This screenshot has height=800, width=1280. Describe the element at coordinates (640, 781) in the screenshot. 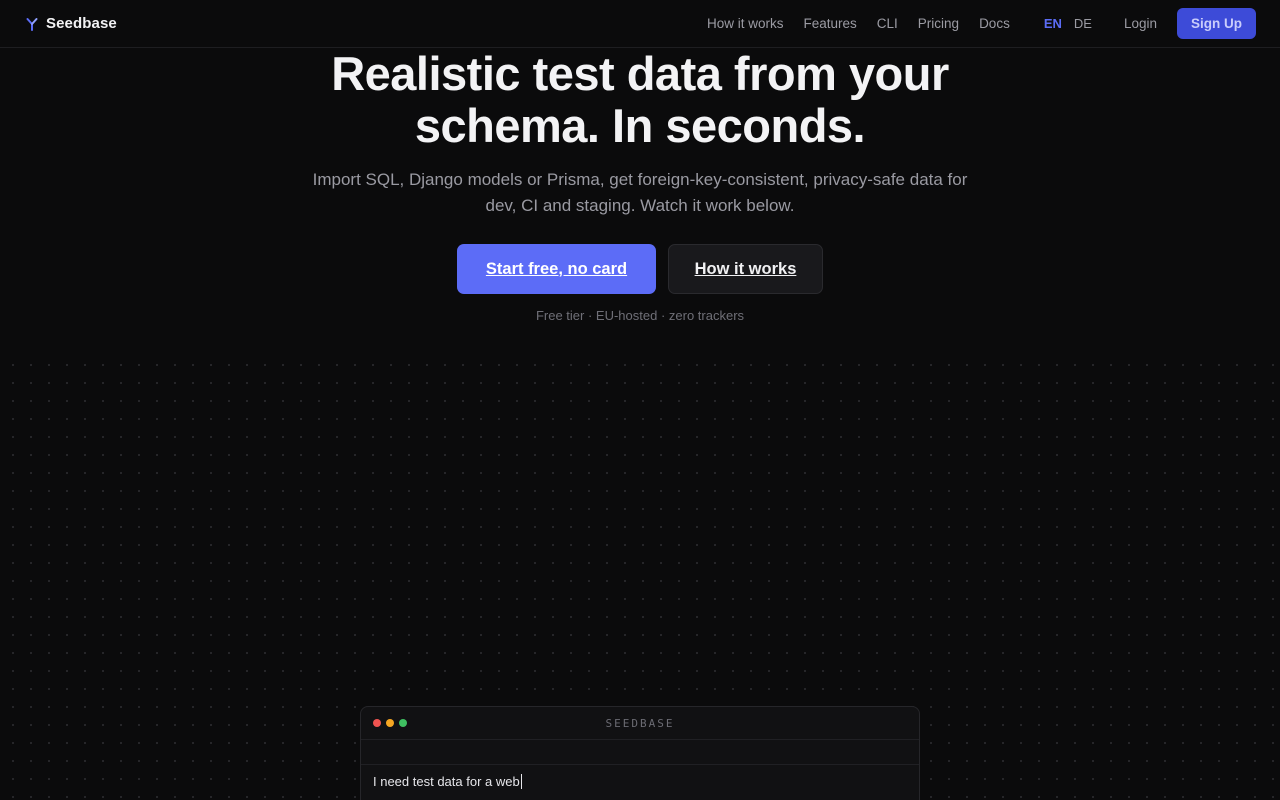

I see `demo-prompt-input: I need test data for a web` at that location.